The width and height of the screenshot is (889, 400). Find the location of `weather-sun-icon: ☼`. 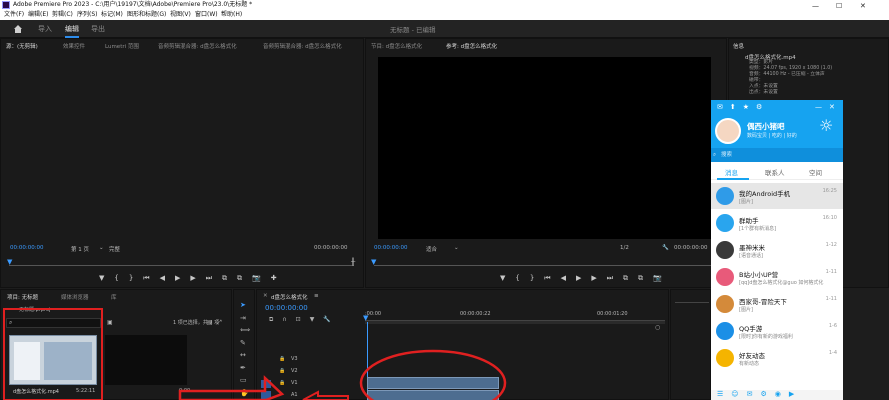

weather-sun-icon: ☼ is located at coordinates (826, 125).